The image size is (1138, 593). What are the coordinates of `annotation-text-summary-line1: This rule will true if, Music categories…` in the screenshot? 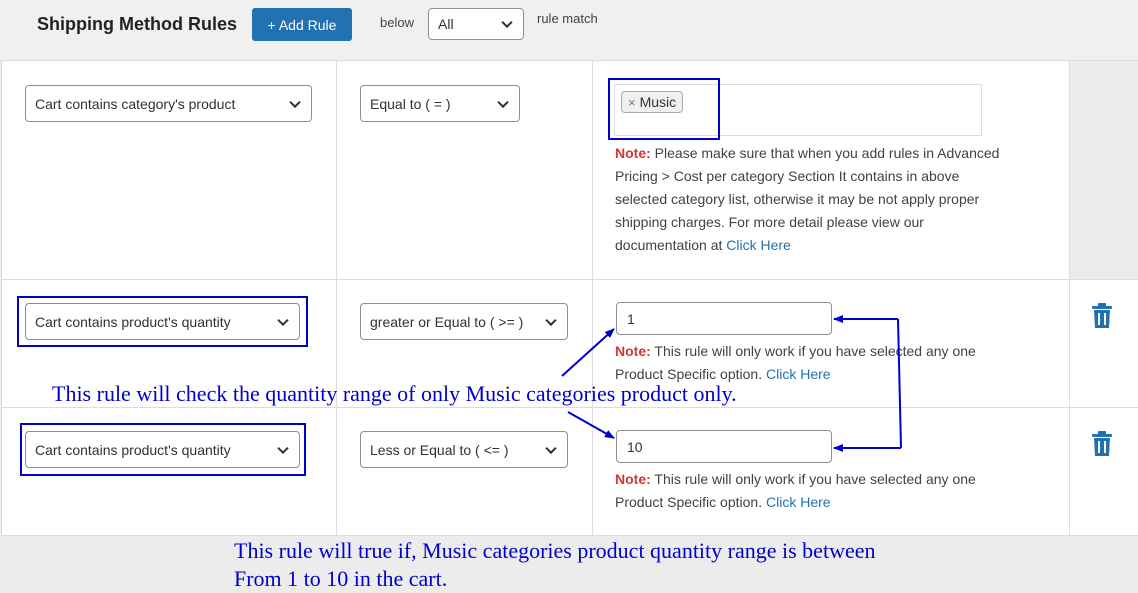 It's located at (555, 550).